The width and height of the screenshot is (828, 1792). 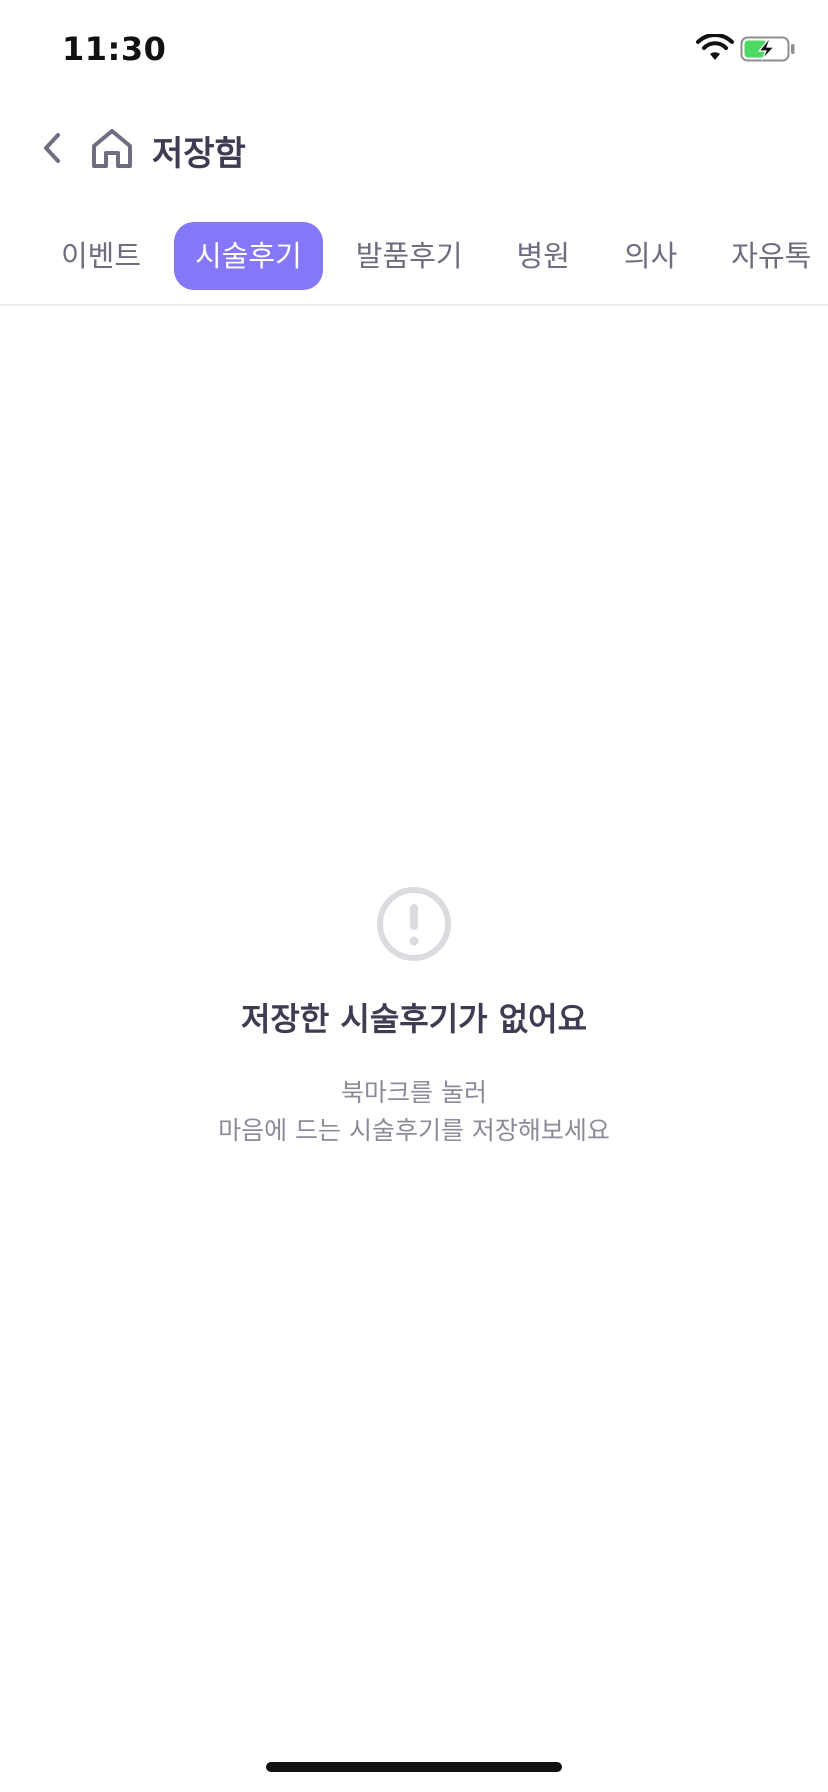 I want to click on empty-state-description: 북마크를 눌러 마음에 드는 시술후기를 저장해보세요, so click(x=414, y=1112).